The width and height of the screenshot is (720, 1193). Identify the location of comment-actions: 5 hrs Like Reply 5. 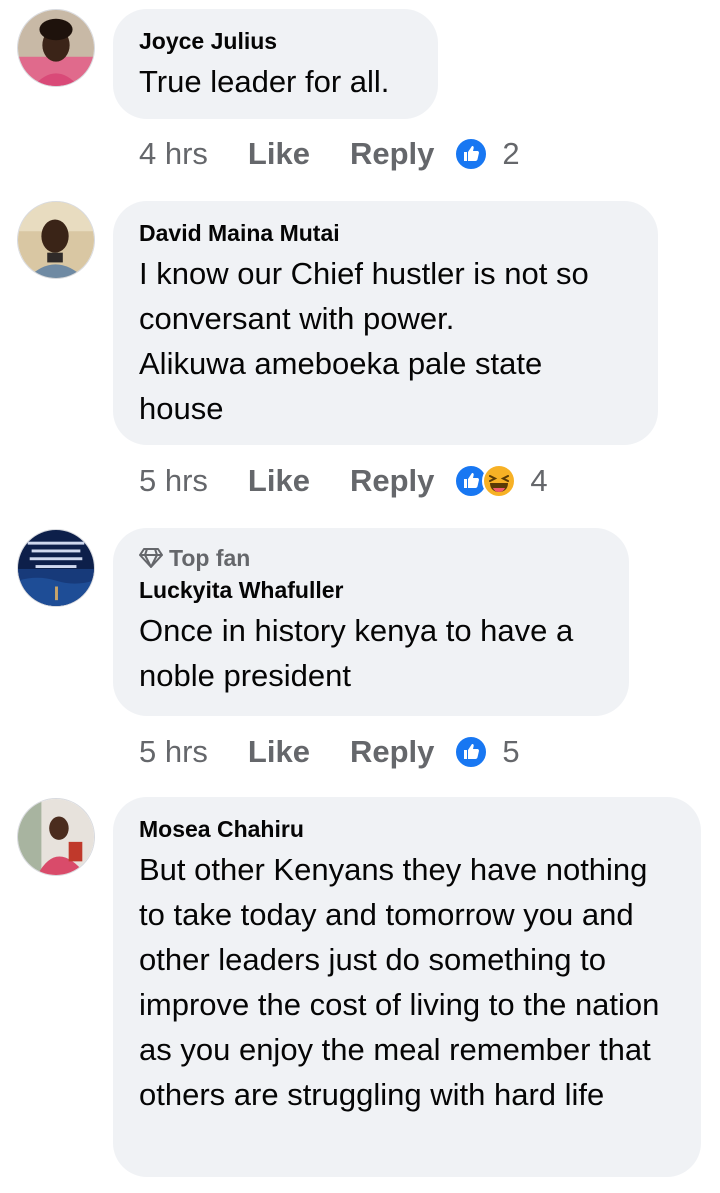
(329, 752).